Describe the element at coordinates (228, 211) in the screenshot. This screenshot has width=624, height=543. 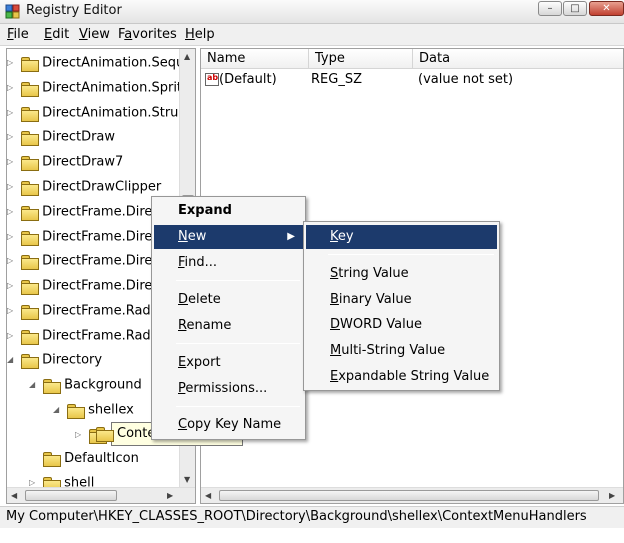
I see `menu-item-expand: Expand` at that location.